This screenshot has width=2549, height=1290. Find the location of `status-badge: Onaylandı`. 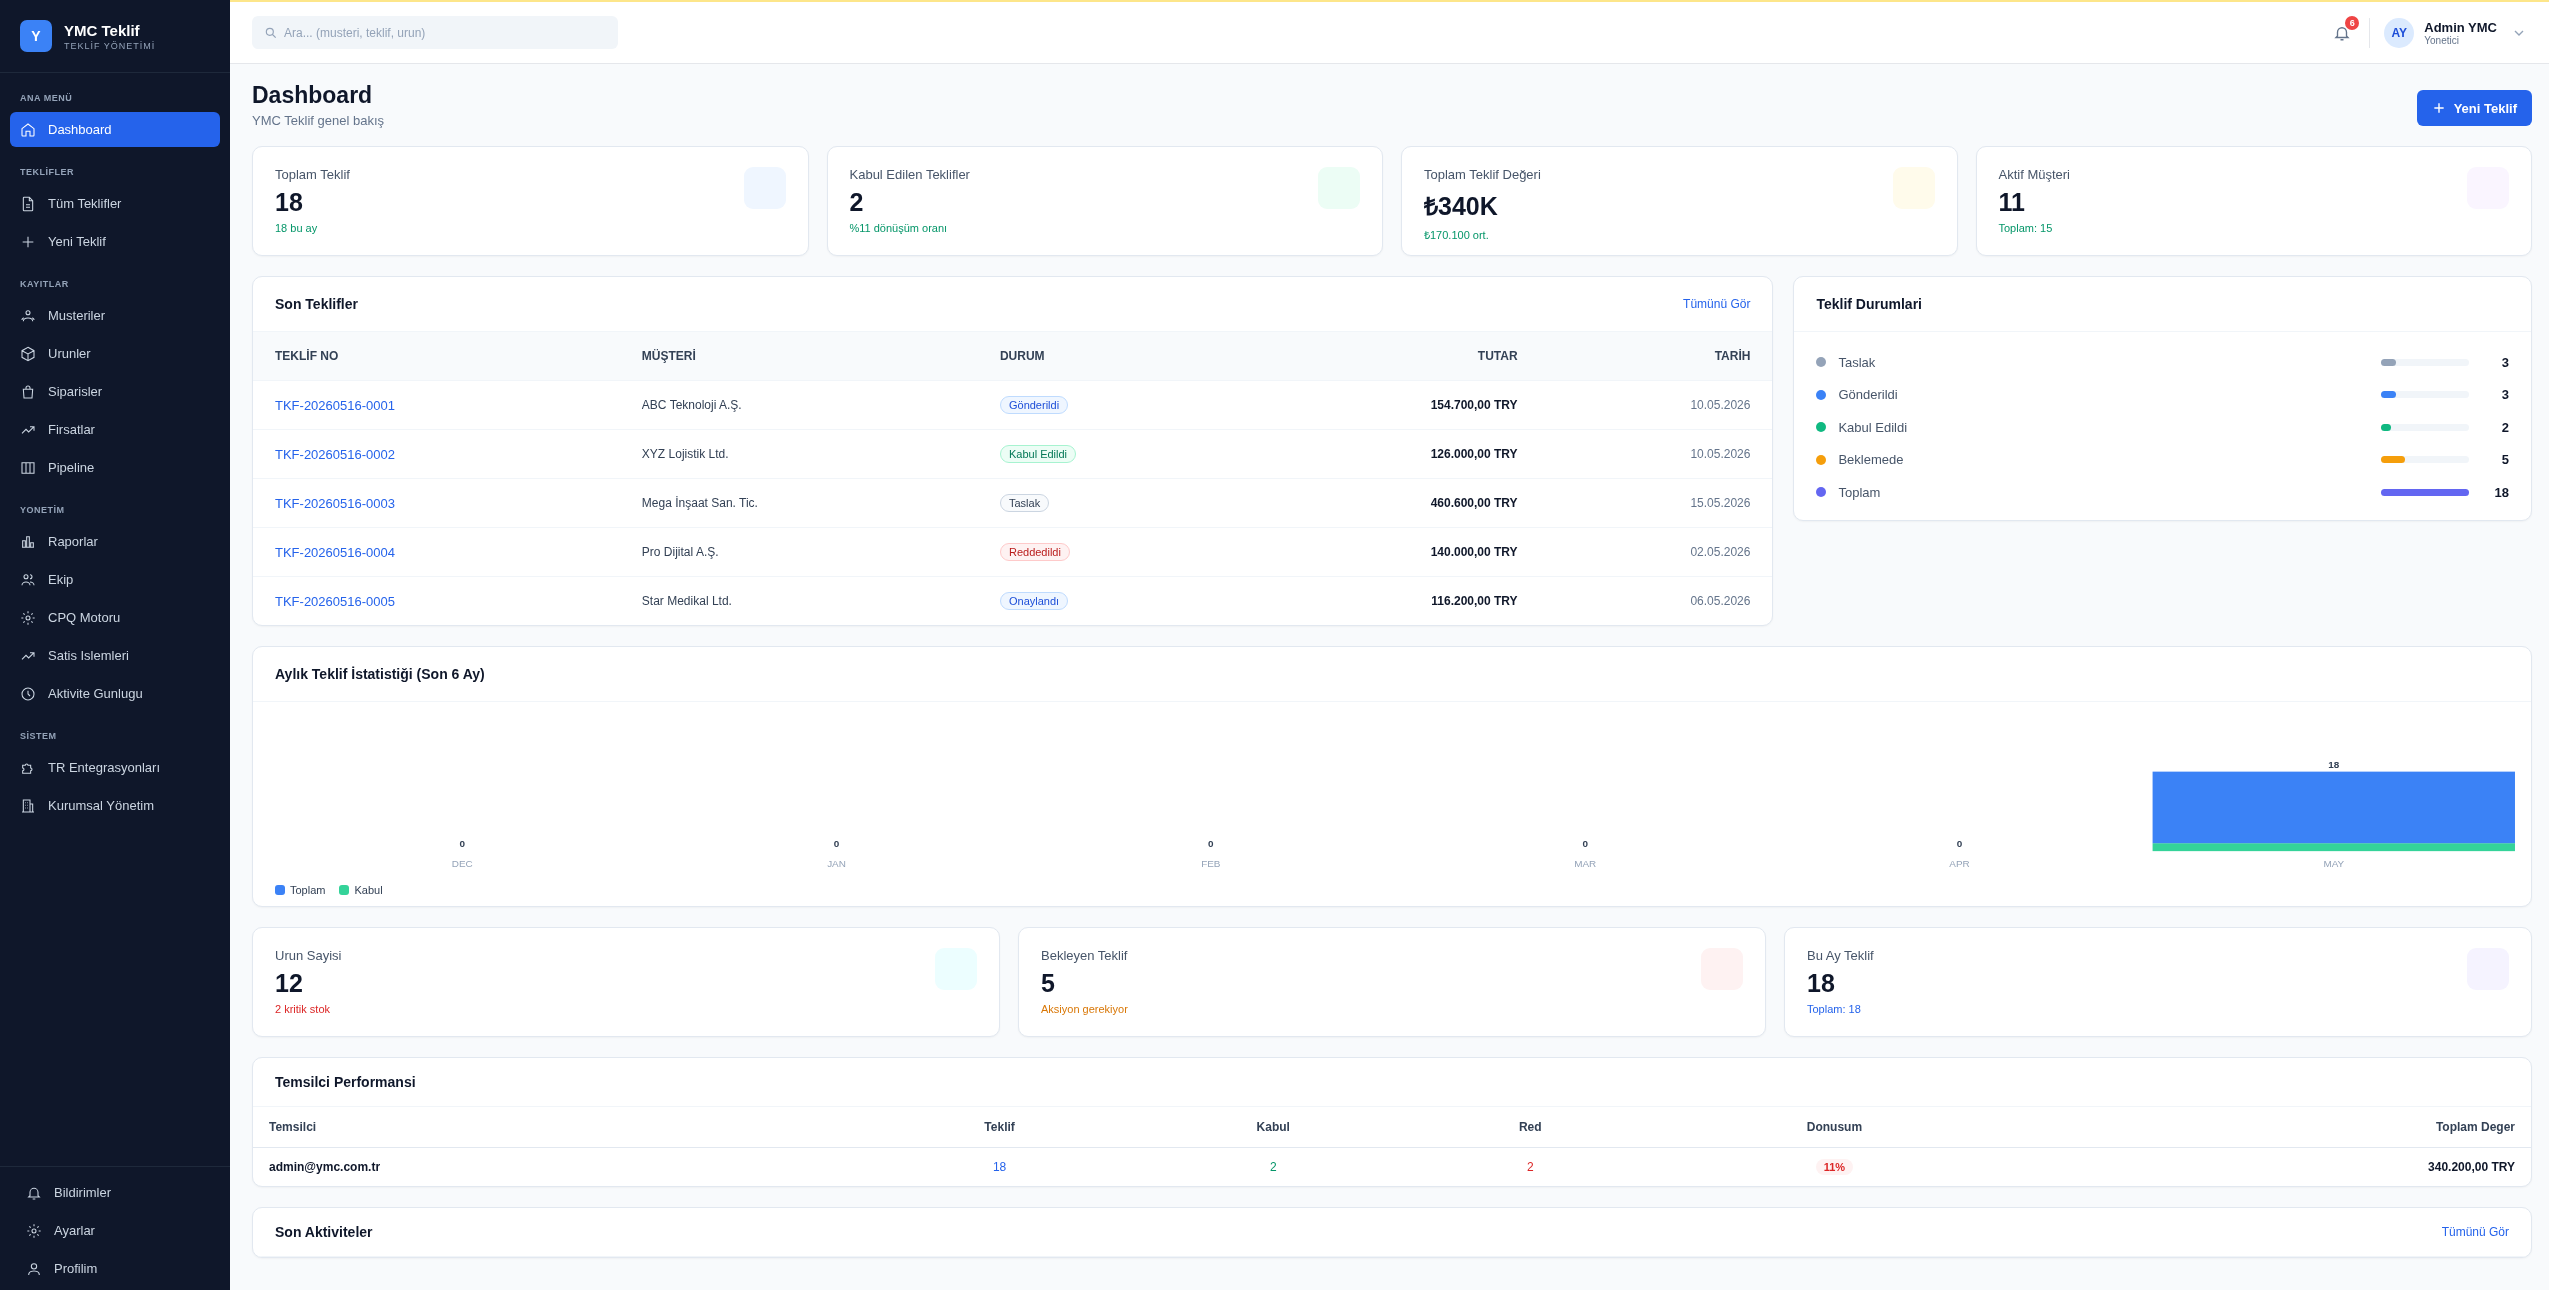

status-badge: Onaylandı is located at coordinates (1034, 601).